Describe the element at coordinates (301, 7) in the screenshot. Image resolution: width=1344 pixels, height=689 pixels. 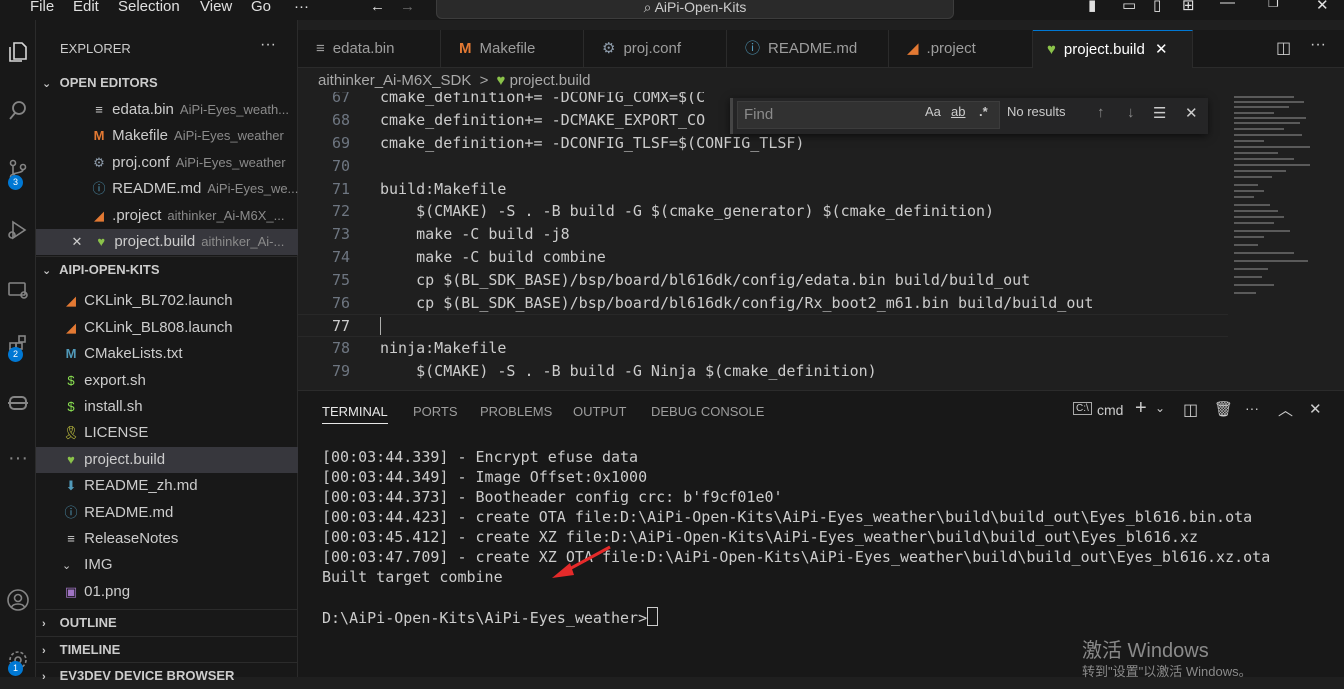
I see `menu-more: ···` at that location.